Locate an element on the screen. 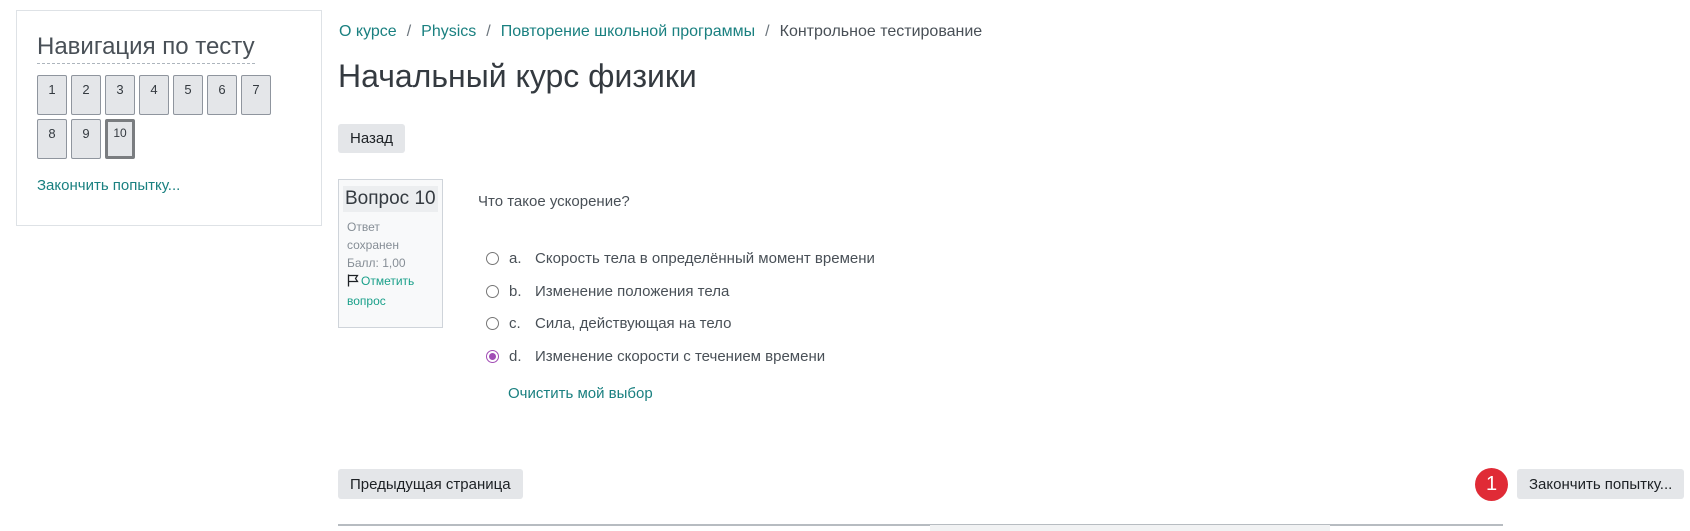 The height and width of the screenshot is (531, 1690). answer-letter: d. is located at coordinates (515, 356).